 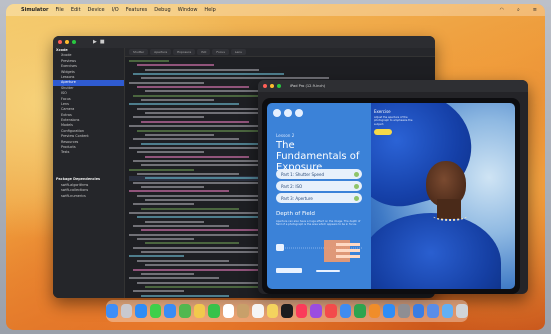 What do you see at coordinates (184, 52) in the screenshot?
I see `editor-tab: Exposure` at bounding box center [184, 52].